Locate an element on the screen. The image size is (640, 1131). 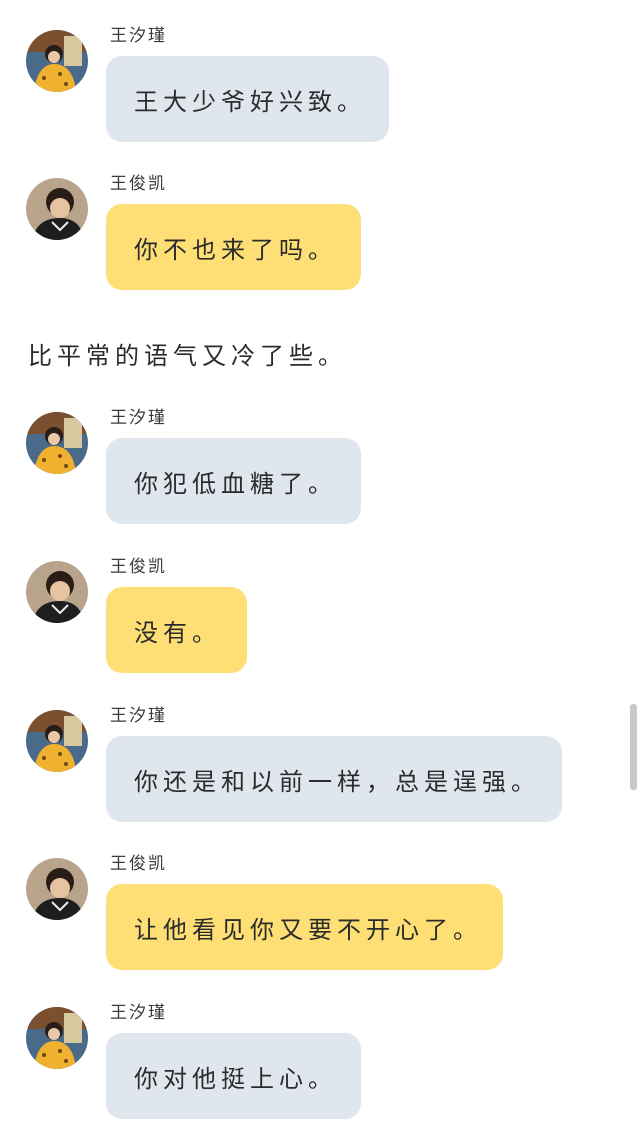
message-bubble: 你犯低血糖了。 is located at coordinates (233, 481).